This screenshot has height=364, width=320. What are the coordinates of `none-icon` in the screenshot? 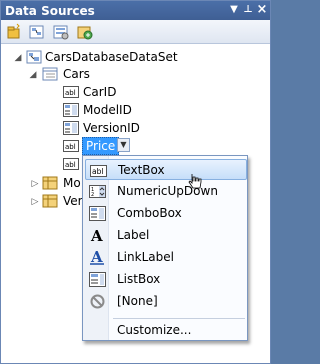 It's located at (97, 301).